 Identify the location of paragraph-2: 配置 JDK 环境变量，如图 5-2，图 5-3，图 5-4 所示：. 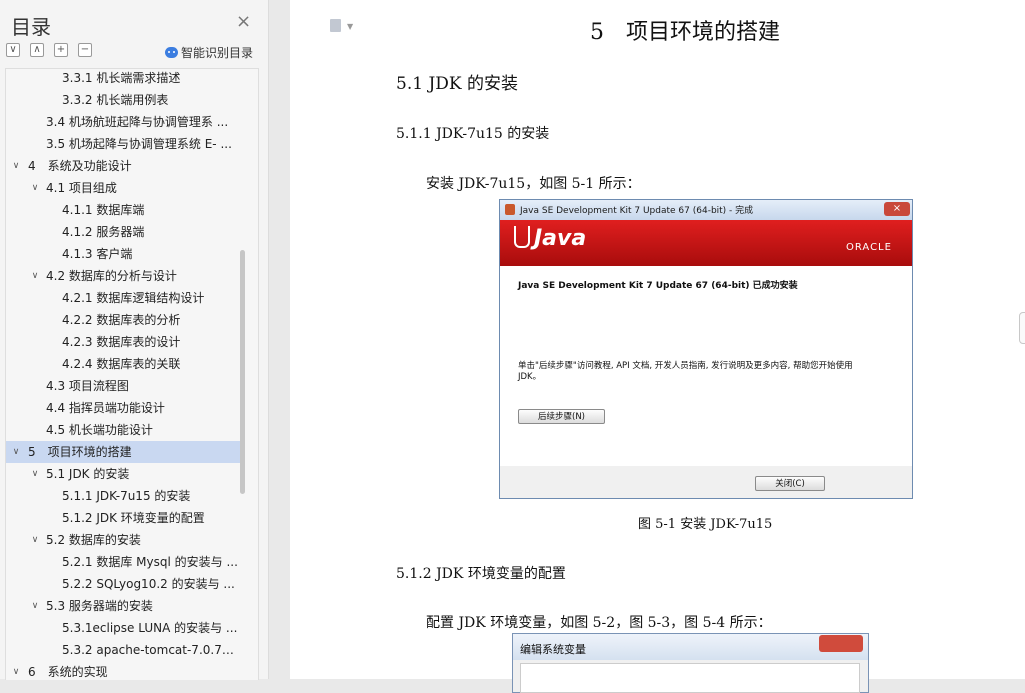
(599, 623).